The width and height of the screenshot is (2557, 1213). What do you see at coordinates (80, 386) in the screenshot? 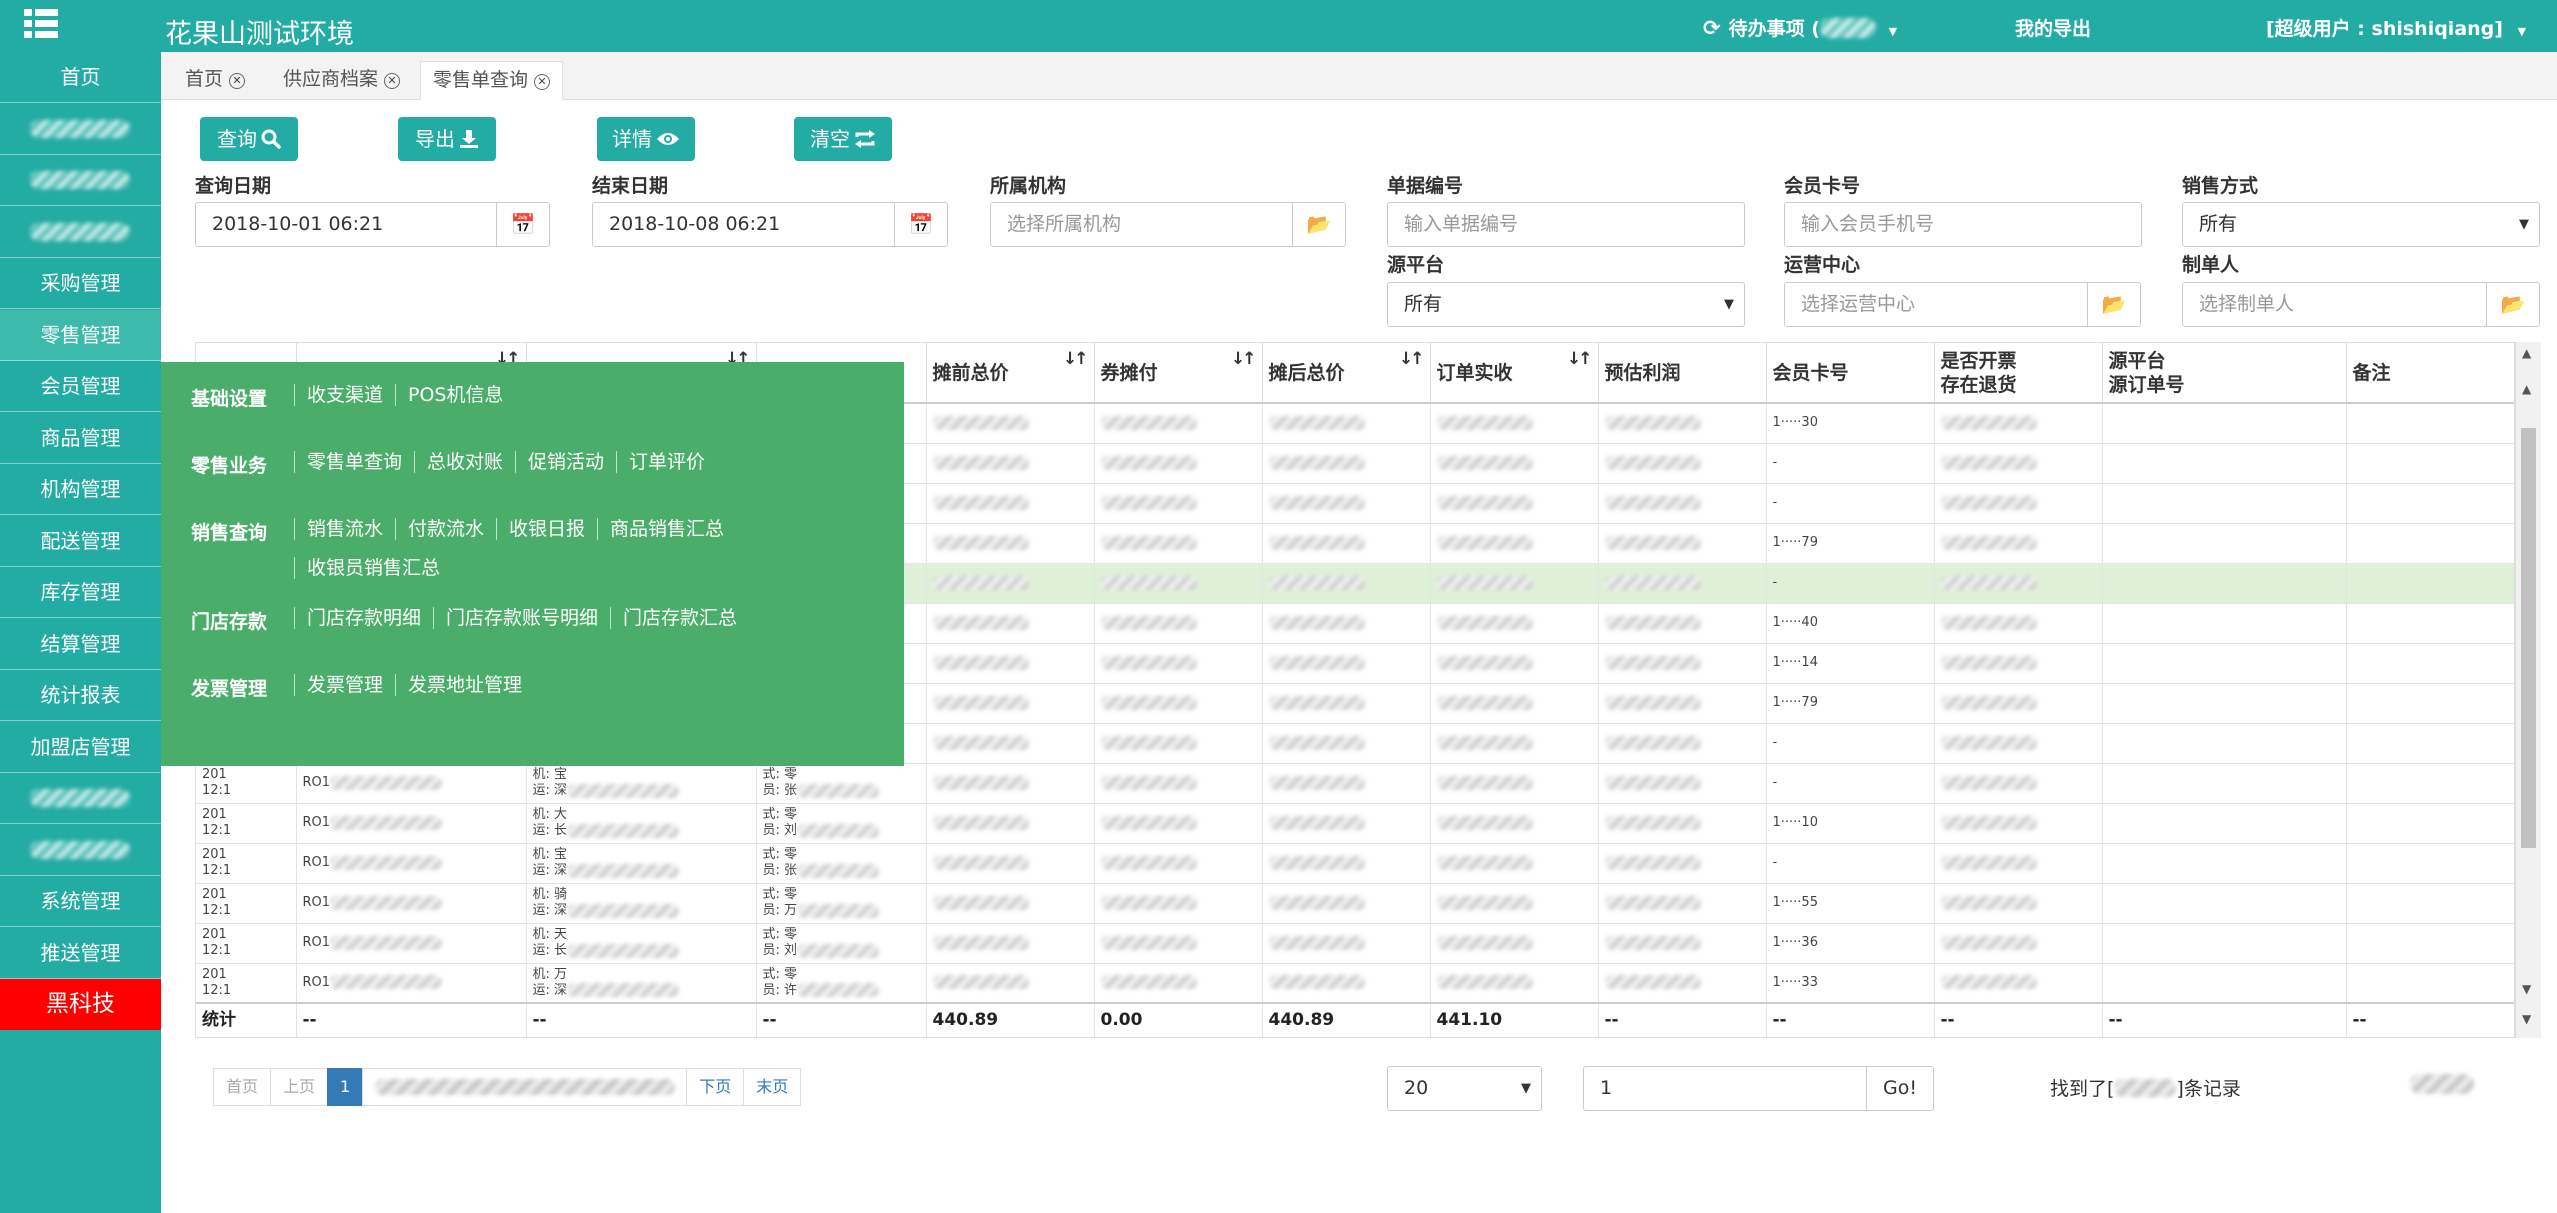
I see `sidebar-item-6: 会员管理` at bounding box center [80, 386].